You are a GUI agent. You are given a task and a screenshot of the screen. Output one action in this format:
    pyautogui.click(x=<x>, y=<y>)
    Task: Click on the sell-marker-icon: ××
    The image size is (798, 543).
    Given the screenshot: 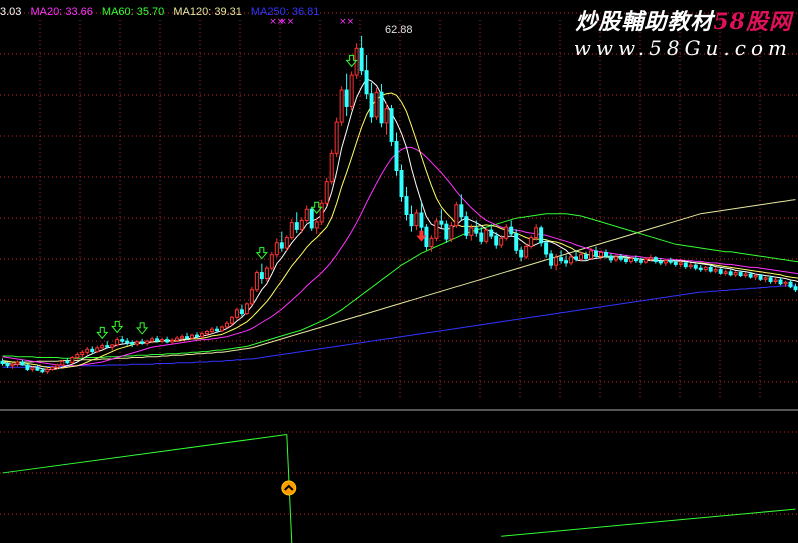 What is the action you would take?
    pyautogui.click(x=286, y=22)
    